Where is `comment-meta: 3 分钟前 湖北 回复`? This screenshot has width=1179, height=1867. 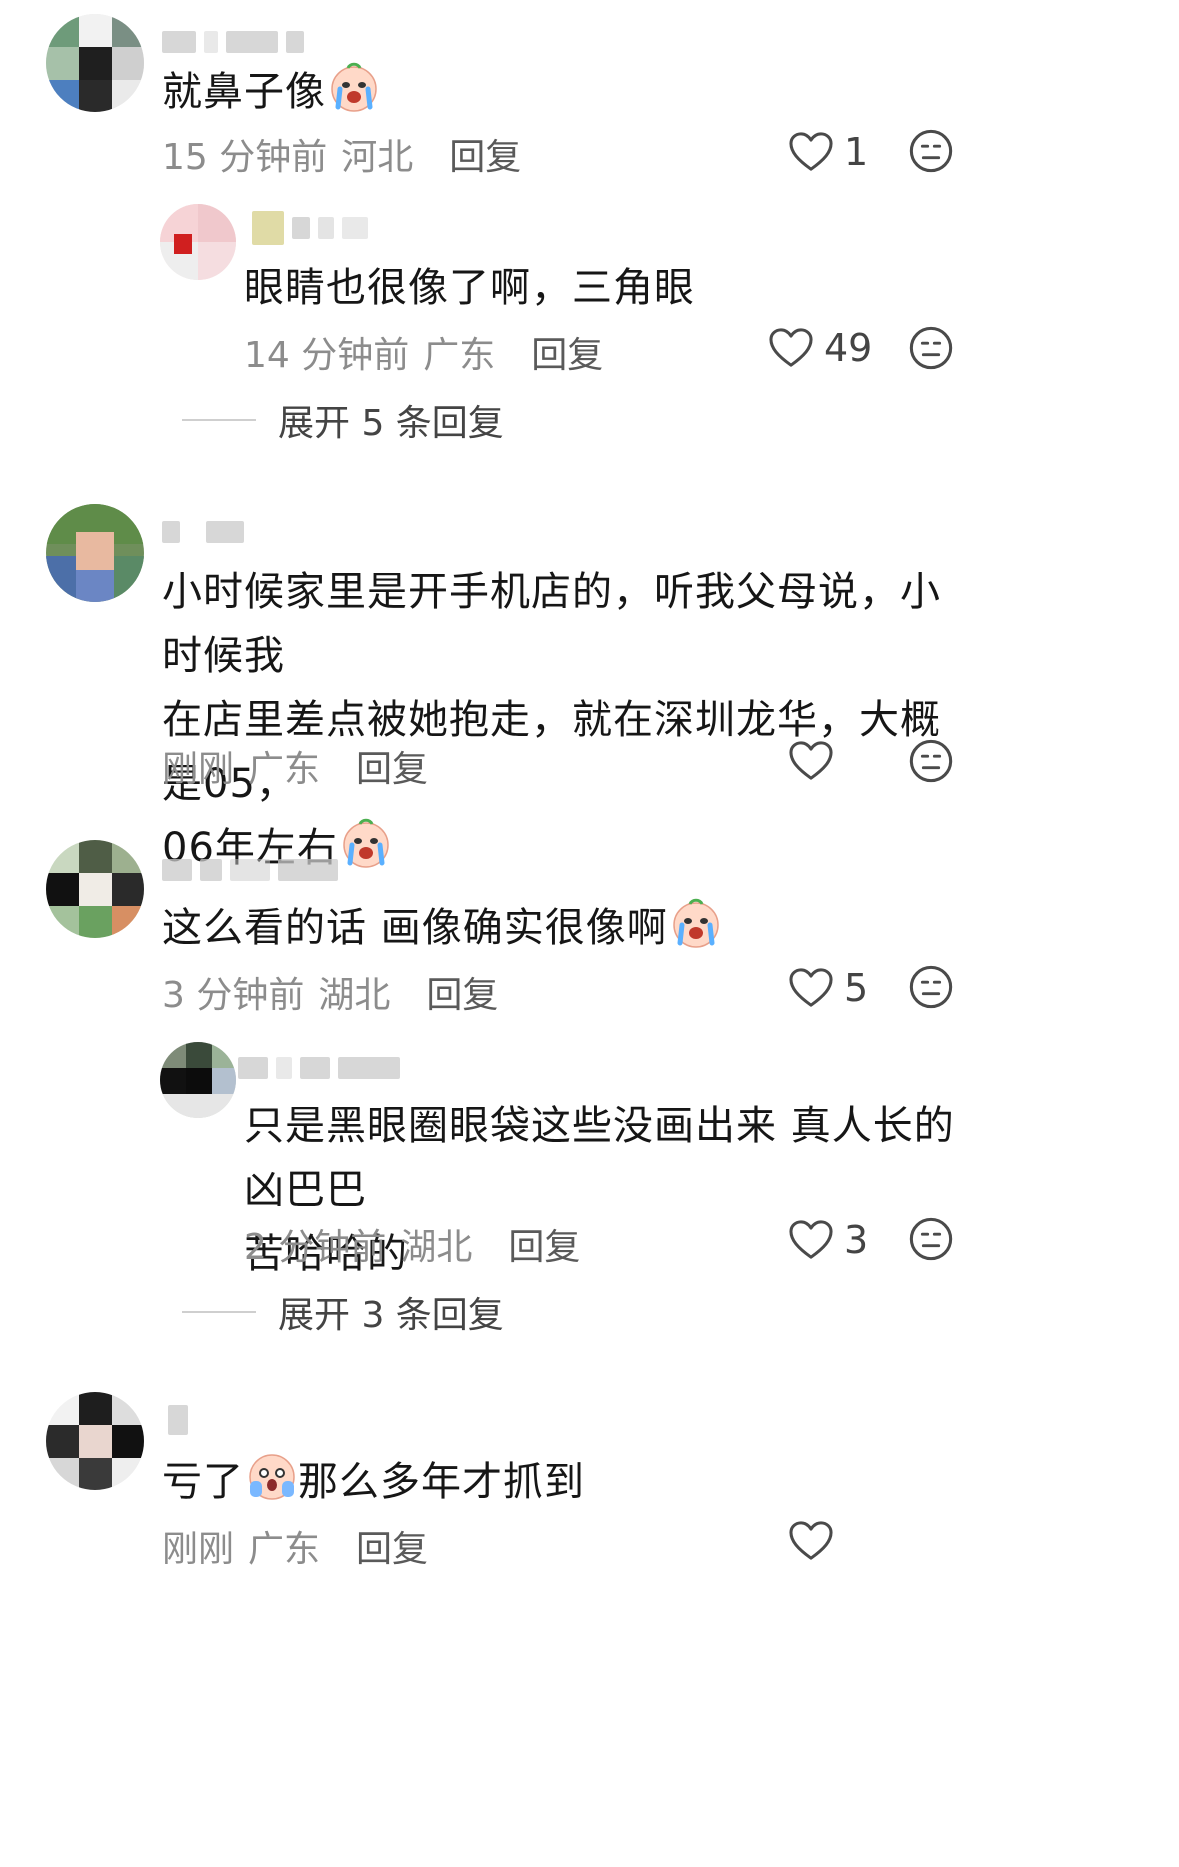 comment-meta: 3 分钟前 湖北 回复 is located at coordinates (330, 992).